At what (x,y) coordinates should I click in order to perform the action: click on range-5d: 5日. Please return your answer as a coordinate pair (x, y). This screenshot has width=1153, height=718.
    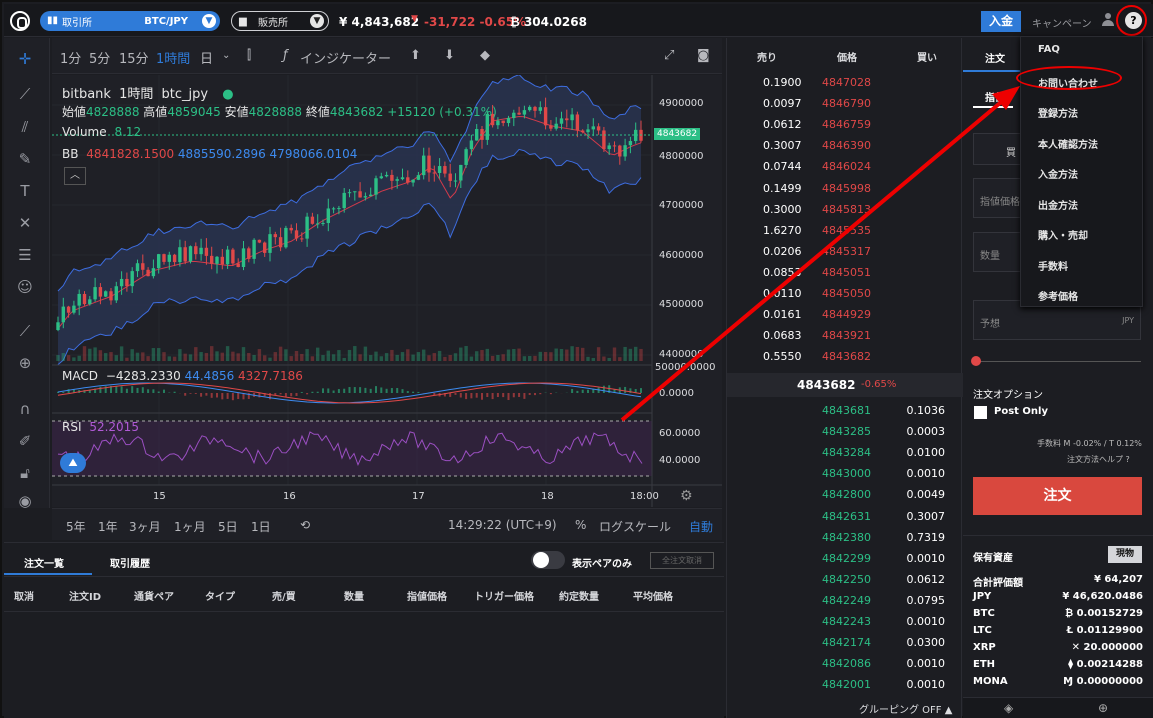
    Looking at the image, I should click on (228, 526).